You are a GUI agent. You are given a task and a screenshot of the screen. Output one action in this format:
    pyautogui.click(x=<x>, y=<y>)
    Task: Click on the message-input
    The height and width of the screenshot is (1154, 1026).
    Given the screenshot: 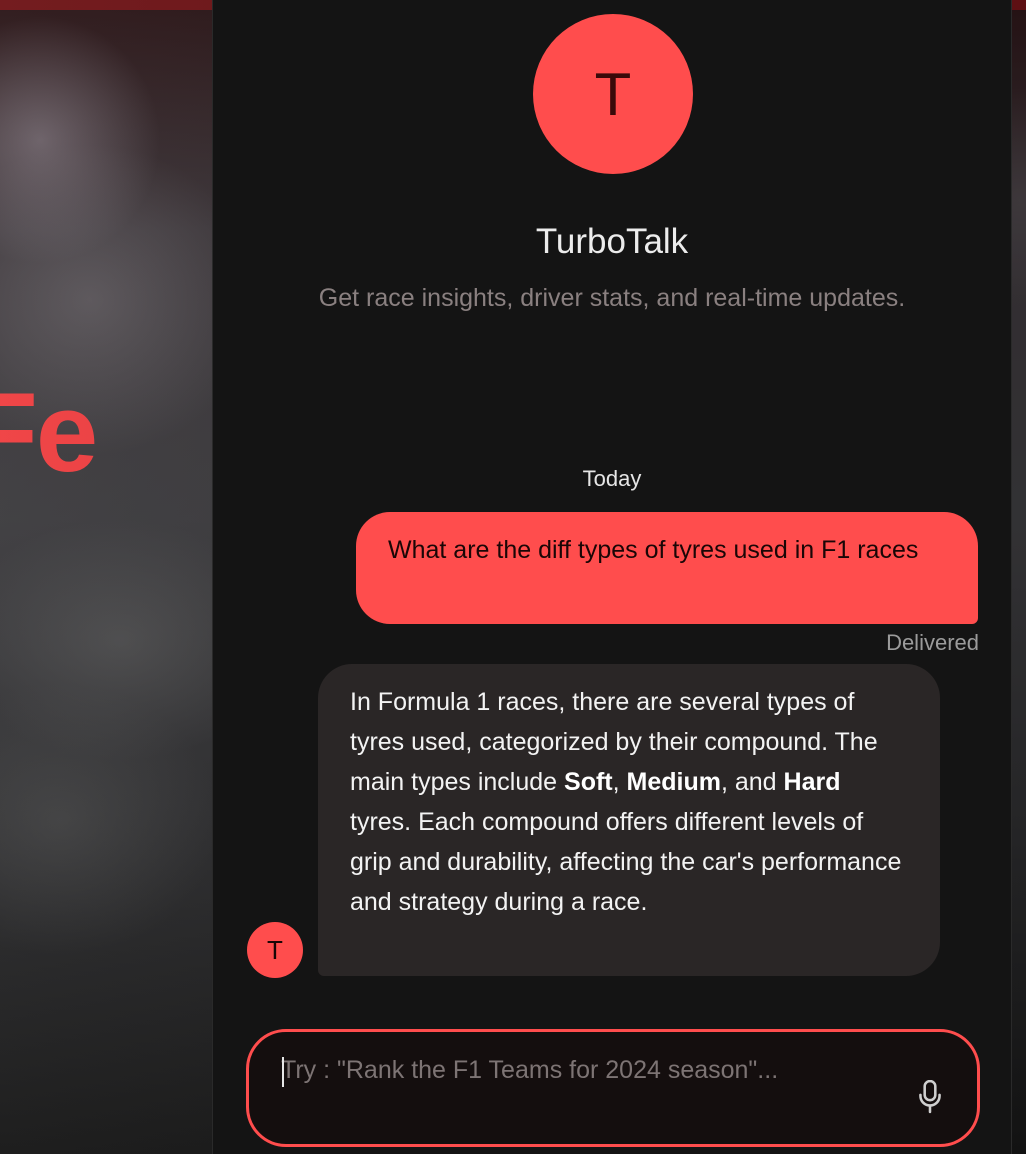 What is the action you would take?
    pyautogui.click(x=581, y=1093)
    